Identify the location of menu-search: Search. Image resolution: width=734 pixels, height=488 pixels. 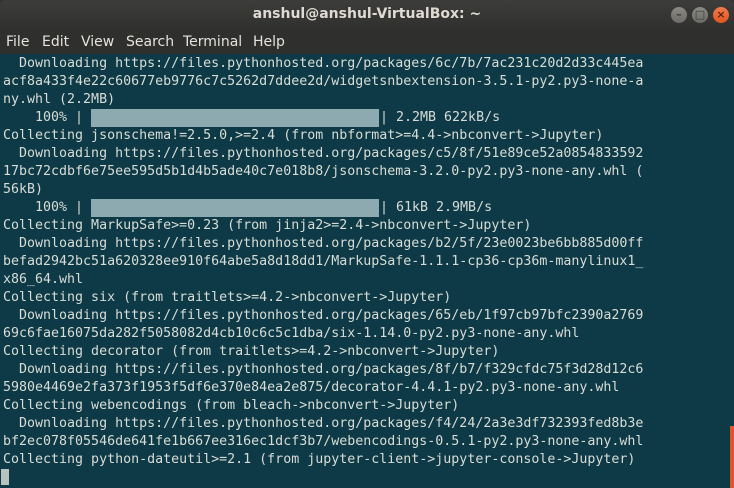
(150, 42).